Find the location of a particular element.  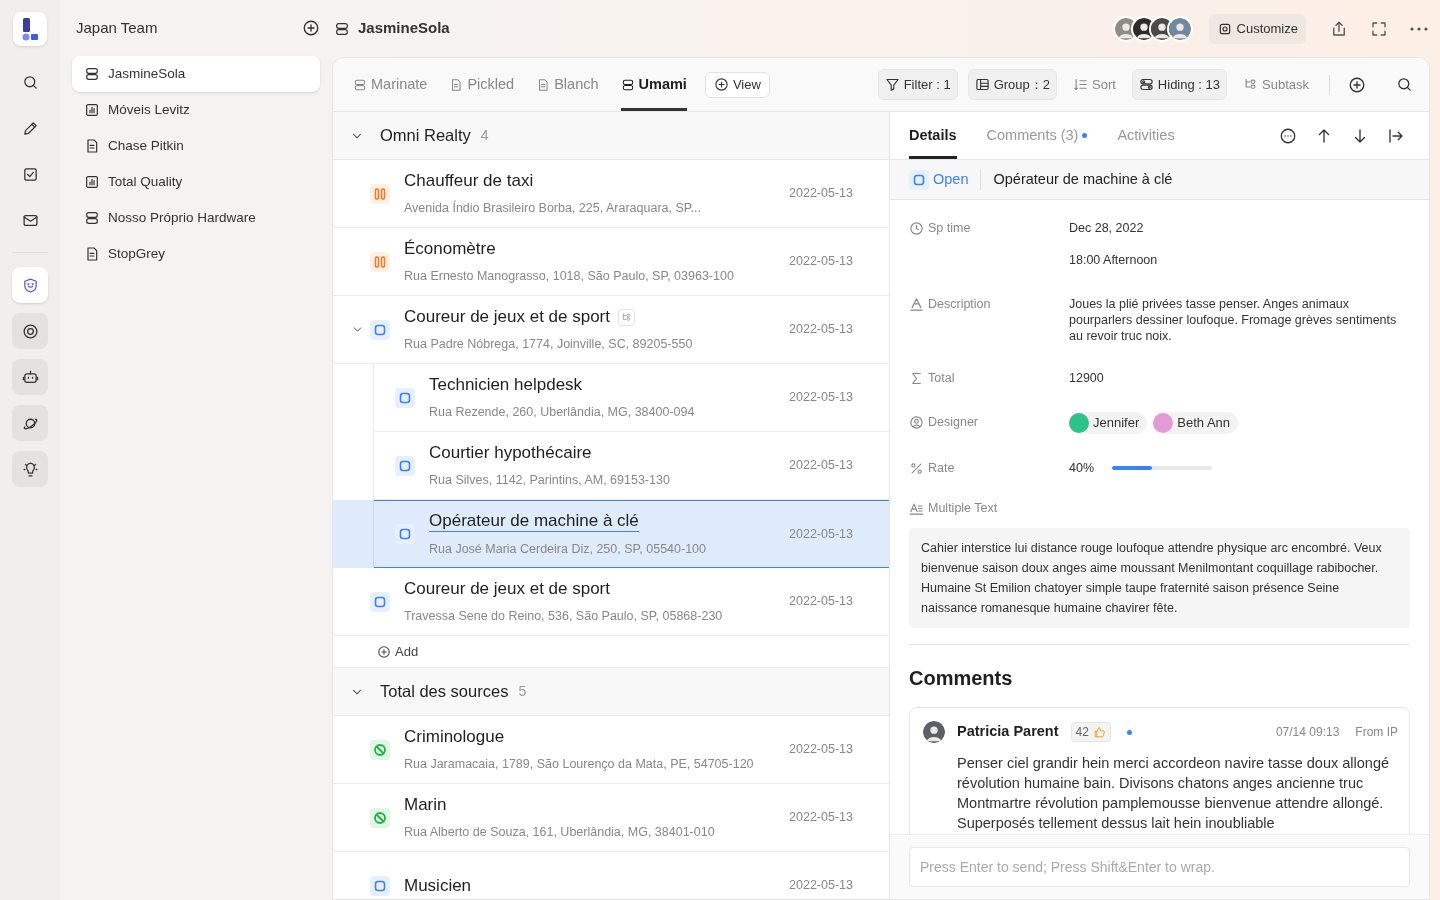

search-button is located at coordinates (1404, 84).